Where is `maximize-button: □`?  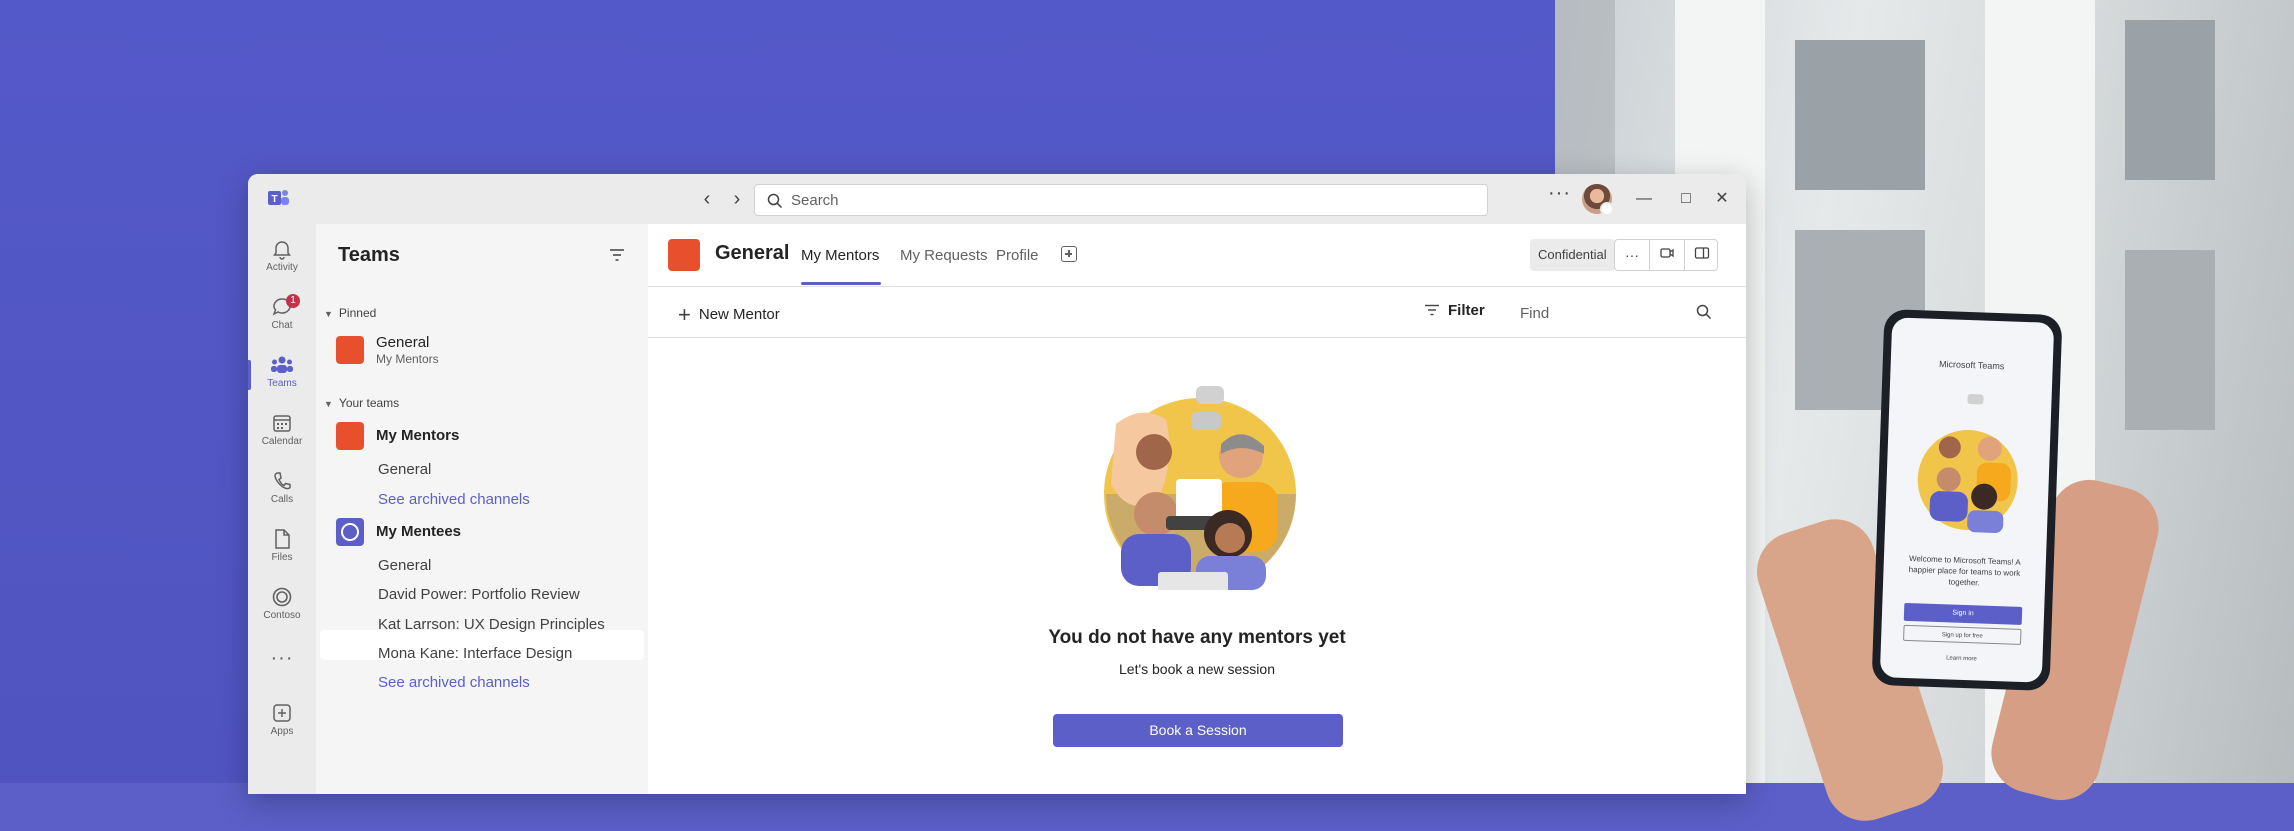
maximize-button: □ is located at coordinates (1686, 199).